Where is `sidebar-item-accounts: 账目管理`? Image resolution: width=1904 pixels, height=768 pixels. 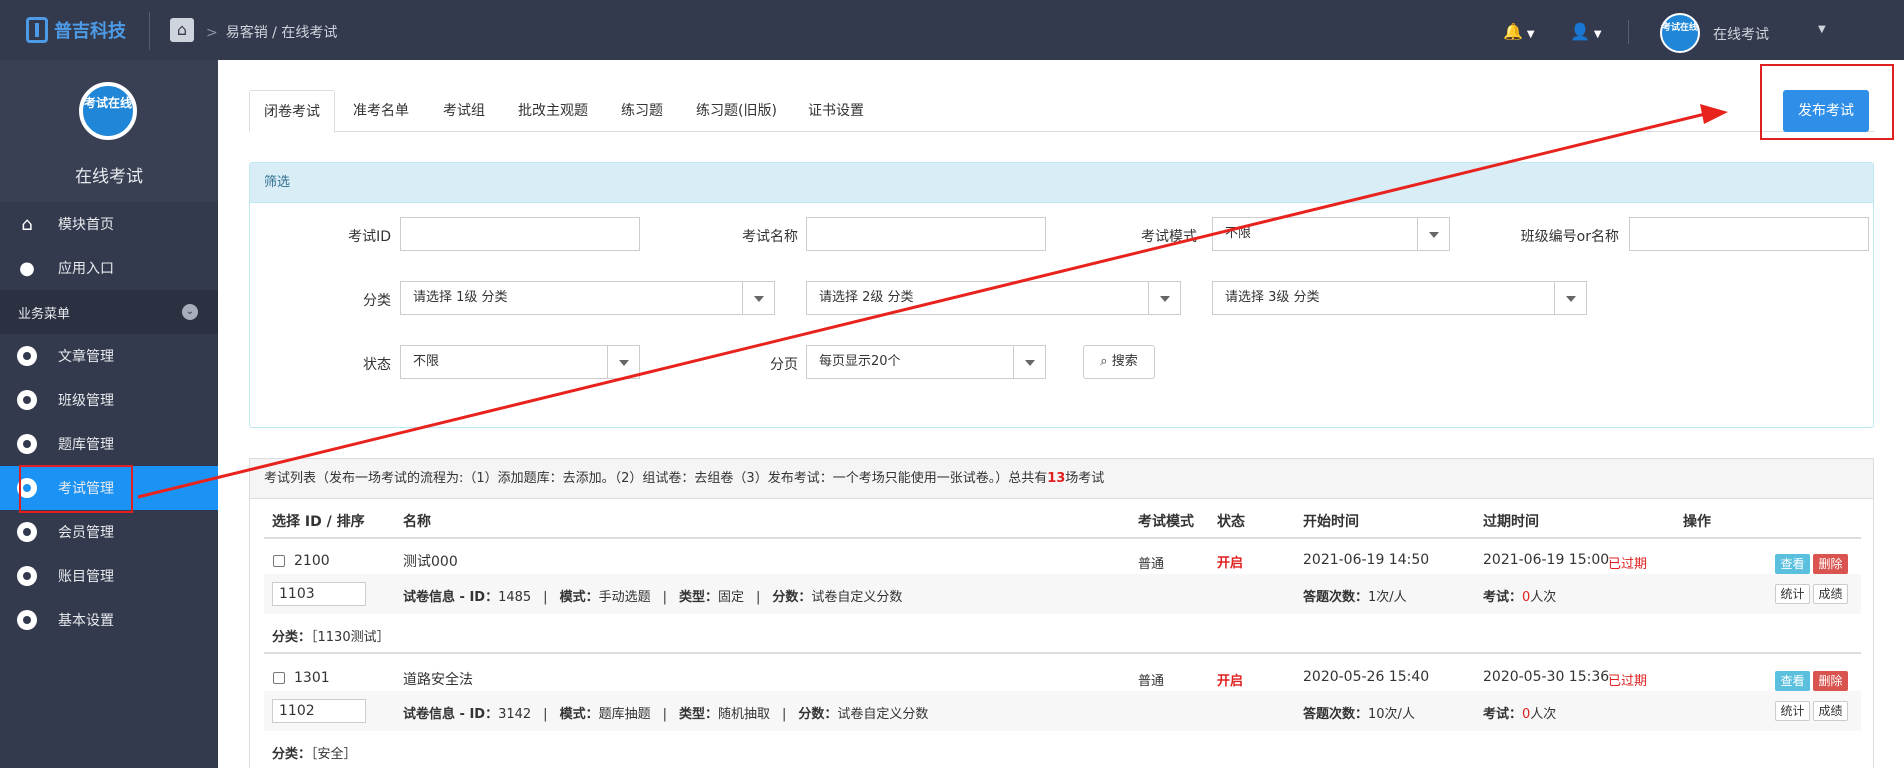 sidebar-item-accounts: 账目管理 is located at coordinates (109, 576).